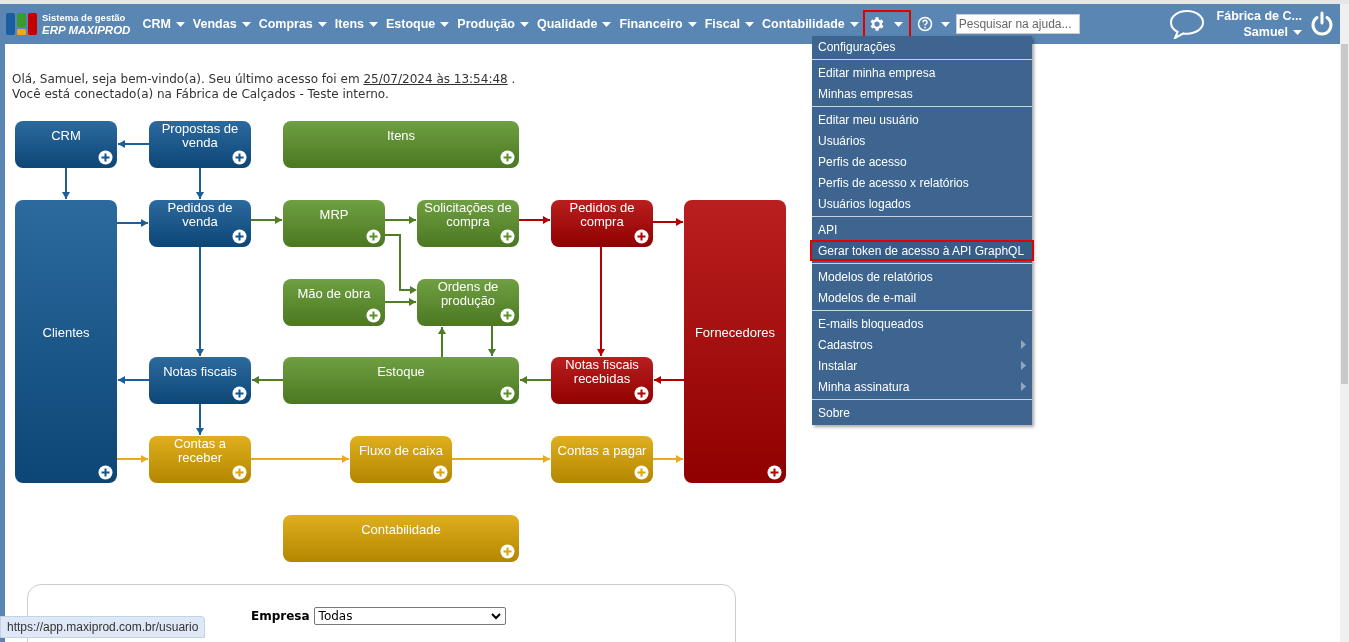  Describe the element at coordinates (401, 144) in the screenshot. I see `module-node: Itens` at that location.